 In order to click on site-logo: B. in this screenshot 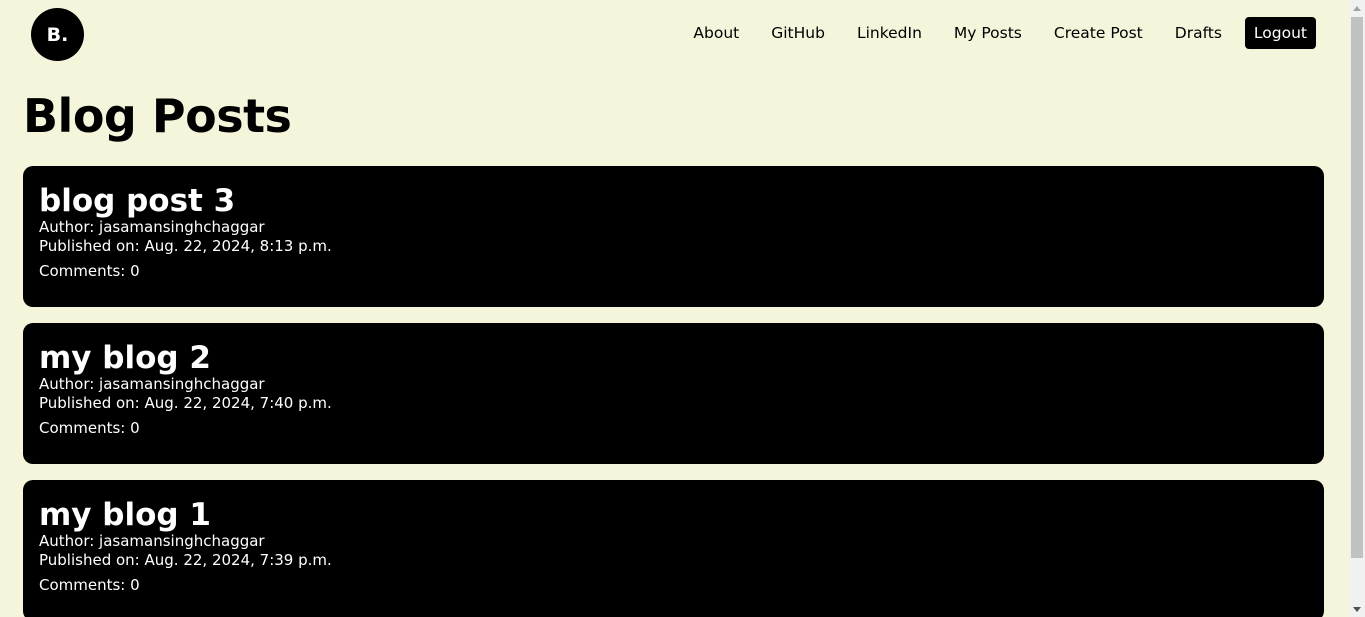, I will do `click(57, 34)`.